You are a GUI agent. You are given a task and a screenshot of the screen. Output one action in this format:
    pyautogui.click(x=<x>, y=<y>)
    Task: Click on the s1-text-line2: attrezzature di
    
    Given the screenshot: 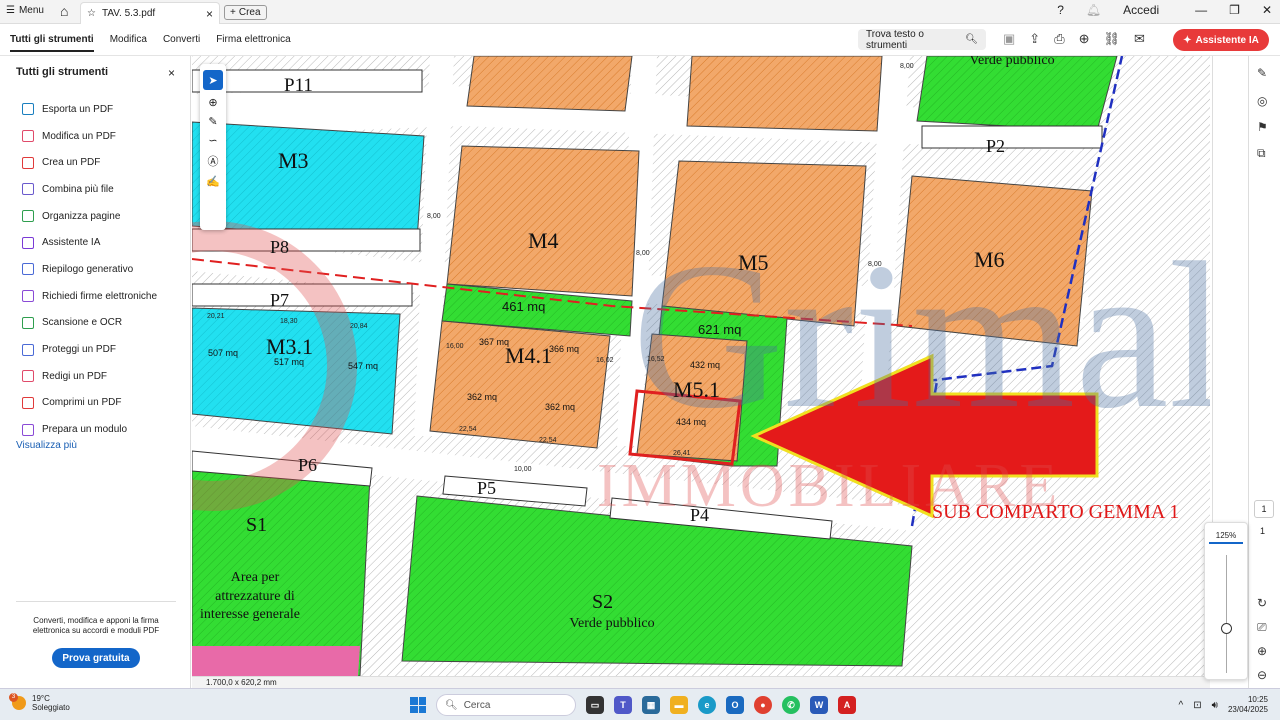 What is the action you would take?
    pyautogui.click(x=255, y=596)
    